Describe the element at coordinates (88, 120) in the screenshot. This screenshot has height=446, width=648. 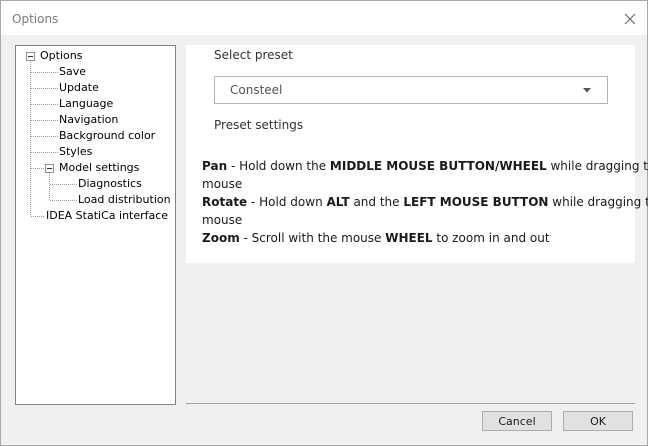
I see `tree-item-navigation: Navigation` at that location.